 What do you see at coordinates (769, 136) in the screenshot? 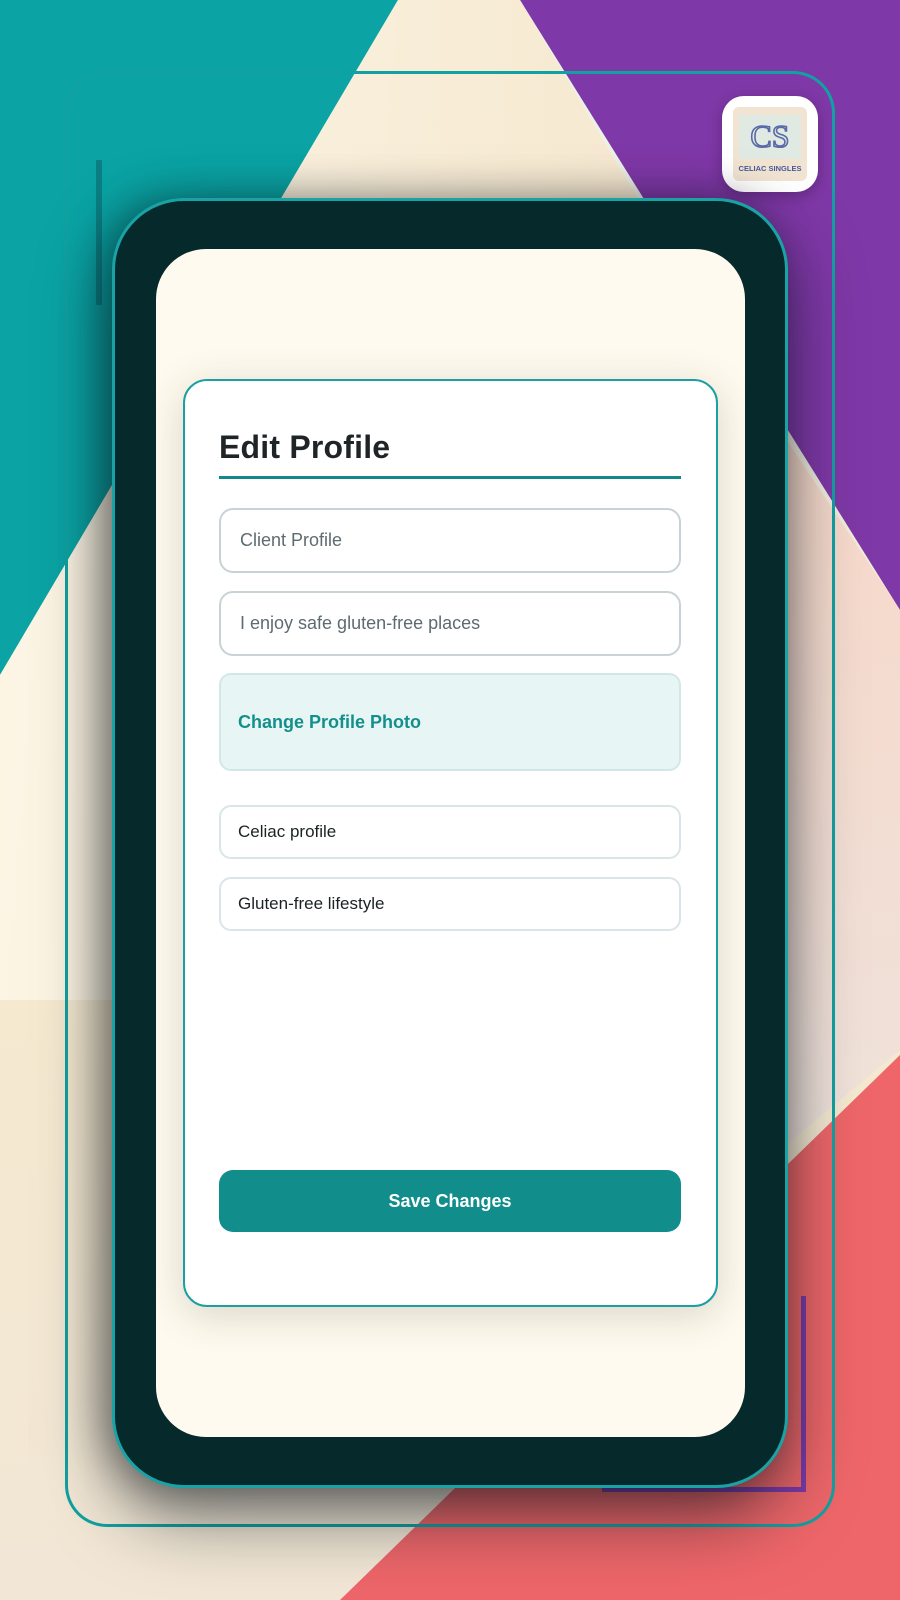
I see `logo-monogram: CS` at bounding box center [769, 136].